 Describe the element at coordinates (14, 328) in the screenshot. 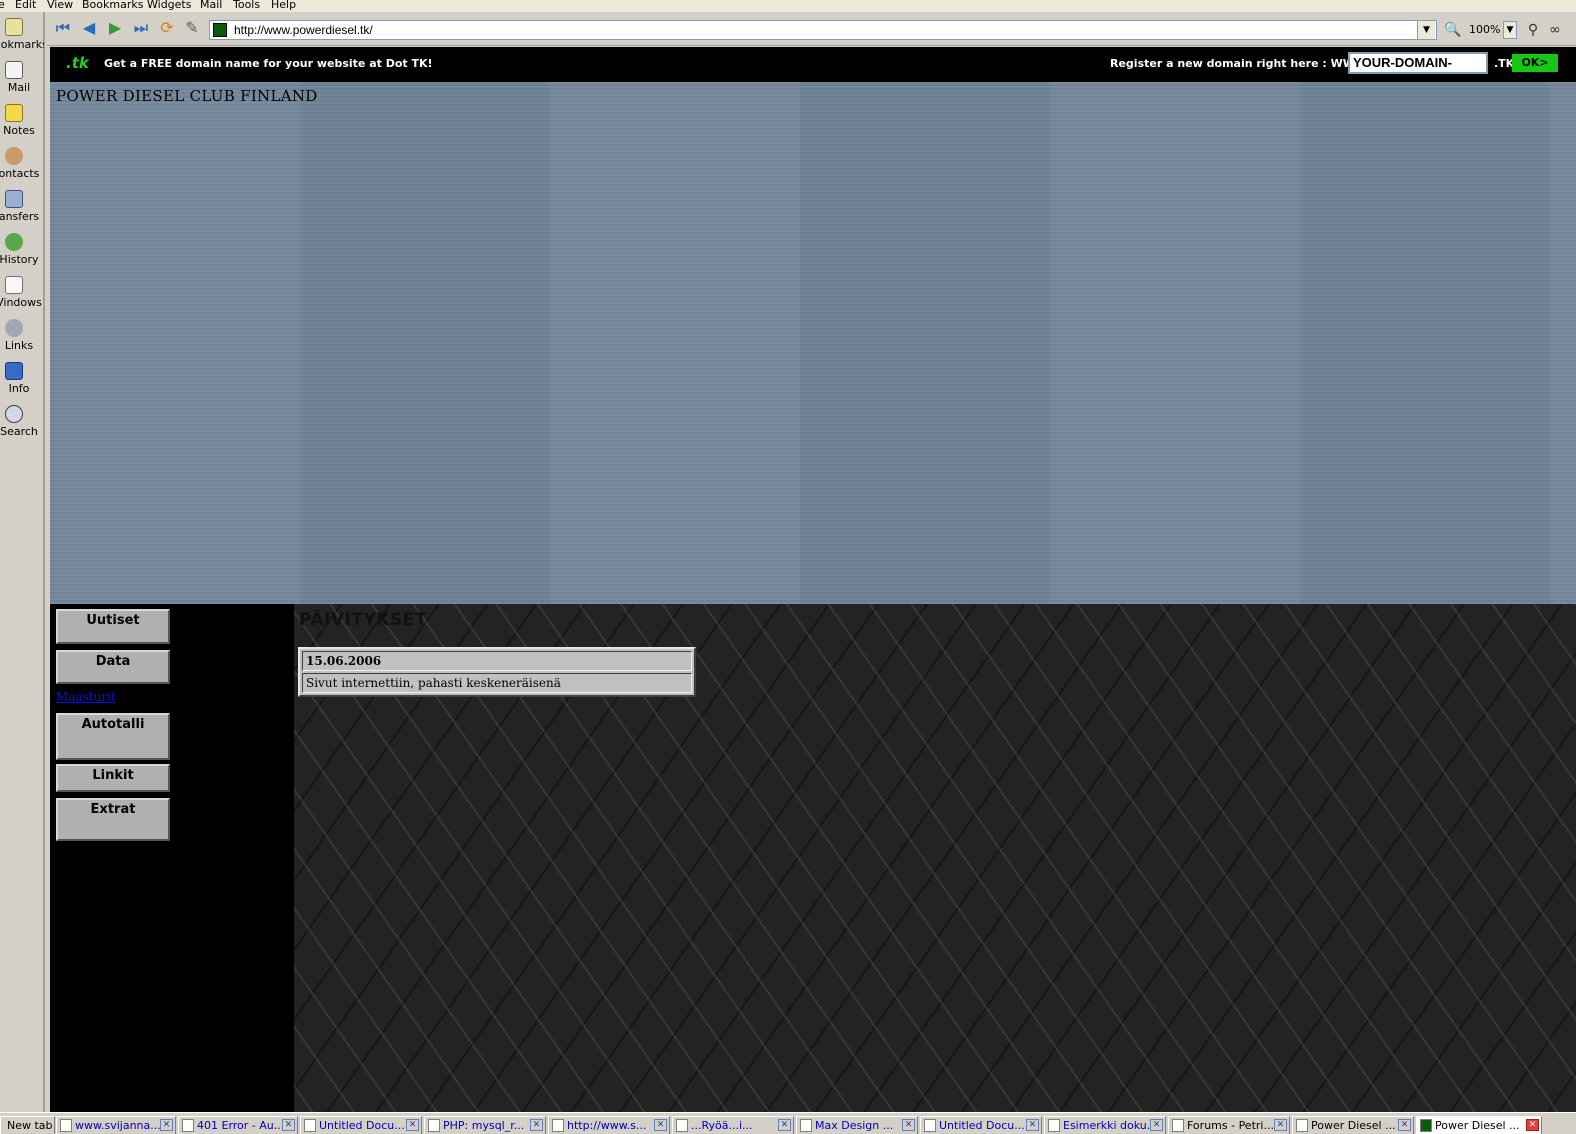

I see `links-icon` at that location.